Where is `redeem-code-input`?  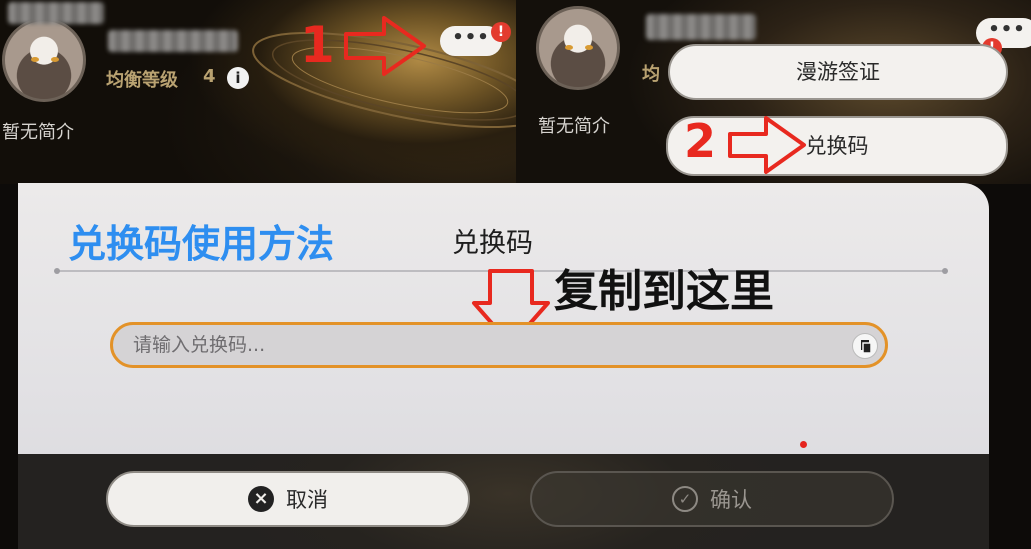 redeem-code-input is located at coordinates (499, 345).